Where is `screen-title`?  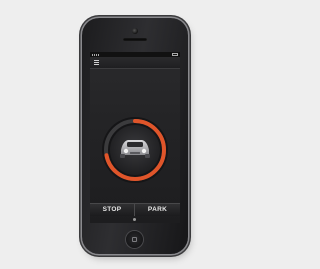 screen-title is located at coordinates (135, 62).